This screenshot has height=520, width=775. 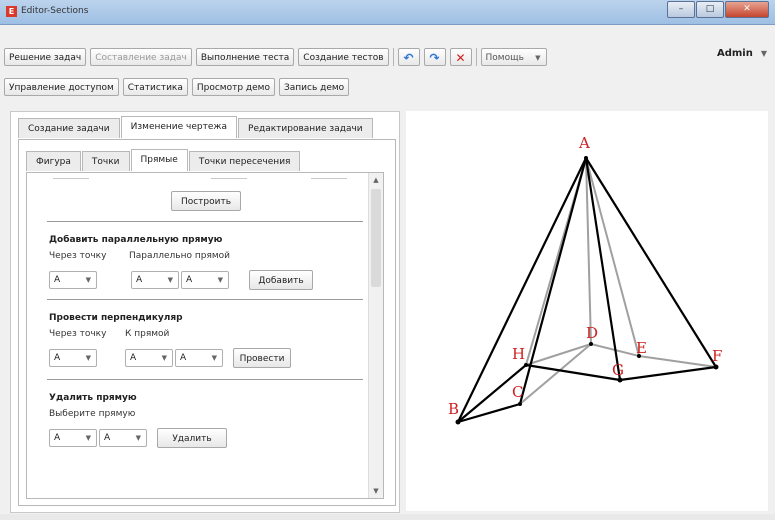 I want to click on scrollbar-thumb, so click(x=376, y=238).